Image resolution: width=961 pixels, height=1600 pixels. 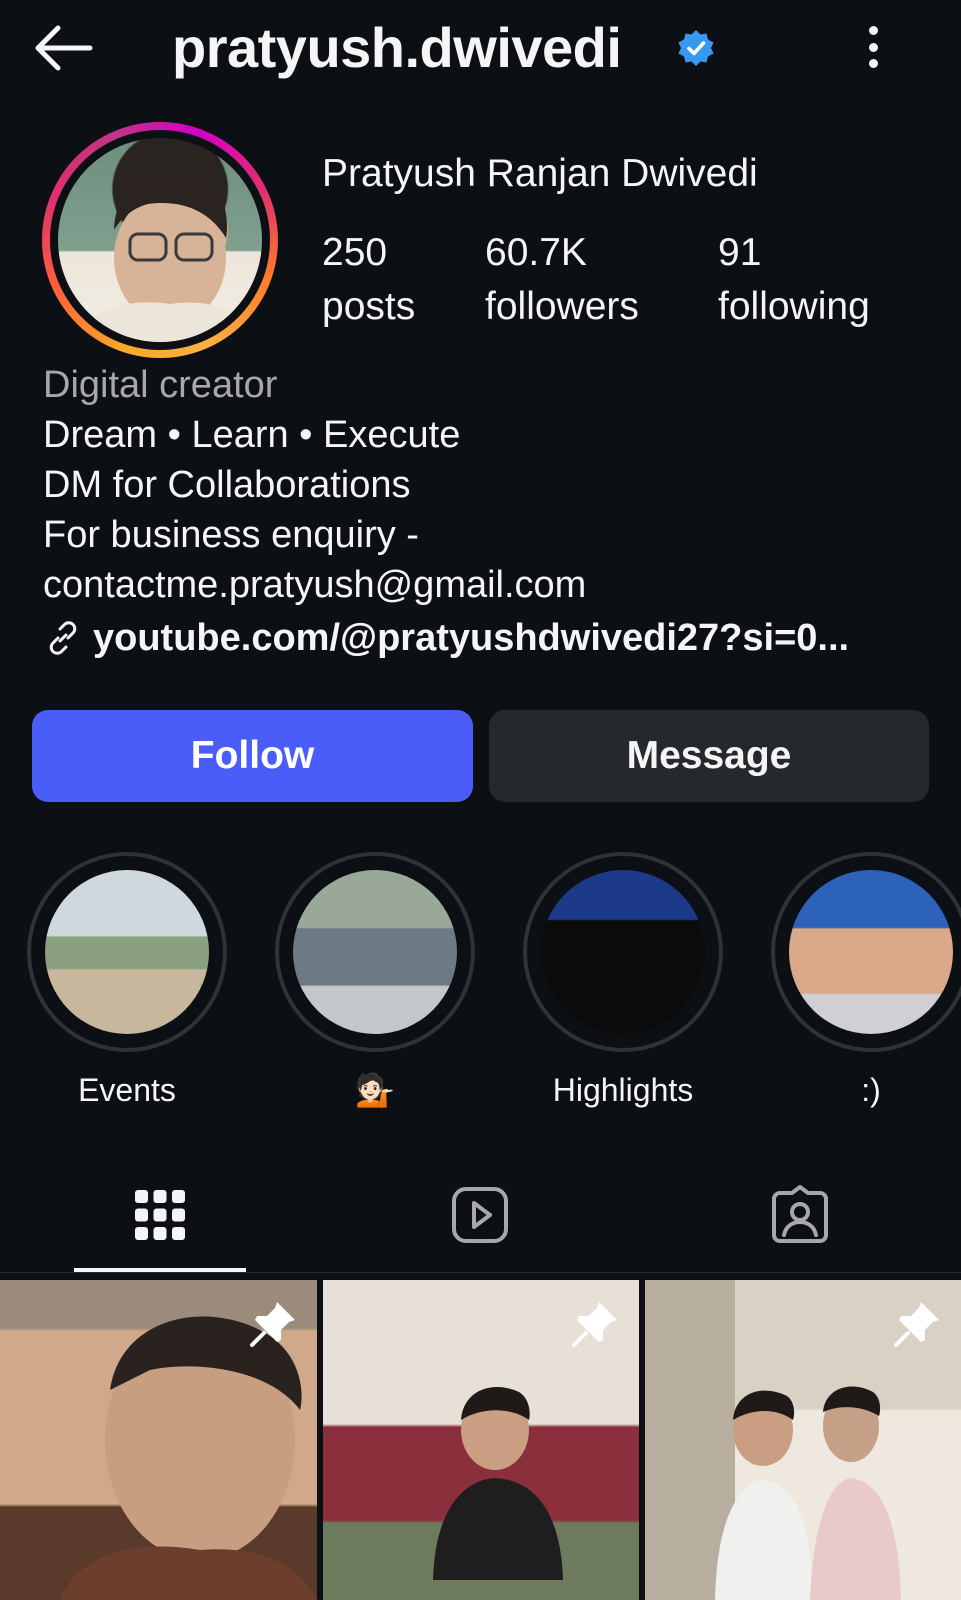 What do you see at coordinates (562, 280) in the screenshot?
I see `stat-followers: 60.7K followers` at bounding box center [562, 280].